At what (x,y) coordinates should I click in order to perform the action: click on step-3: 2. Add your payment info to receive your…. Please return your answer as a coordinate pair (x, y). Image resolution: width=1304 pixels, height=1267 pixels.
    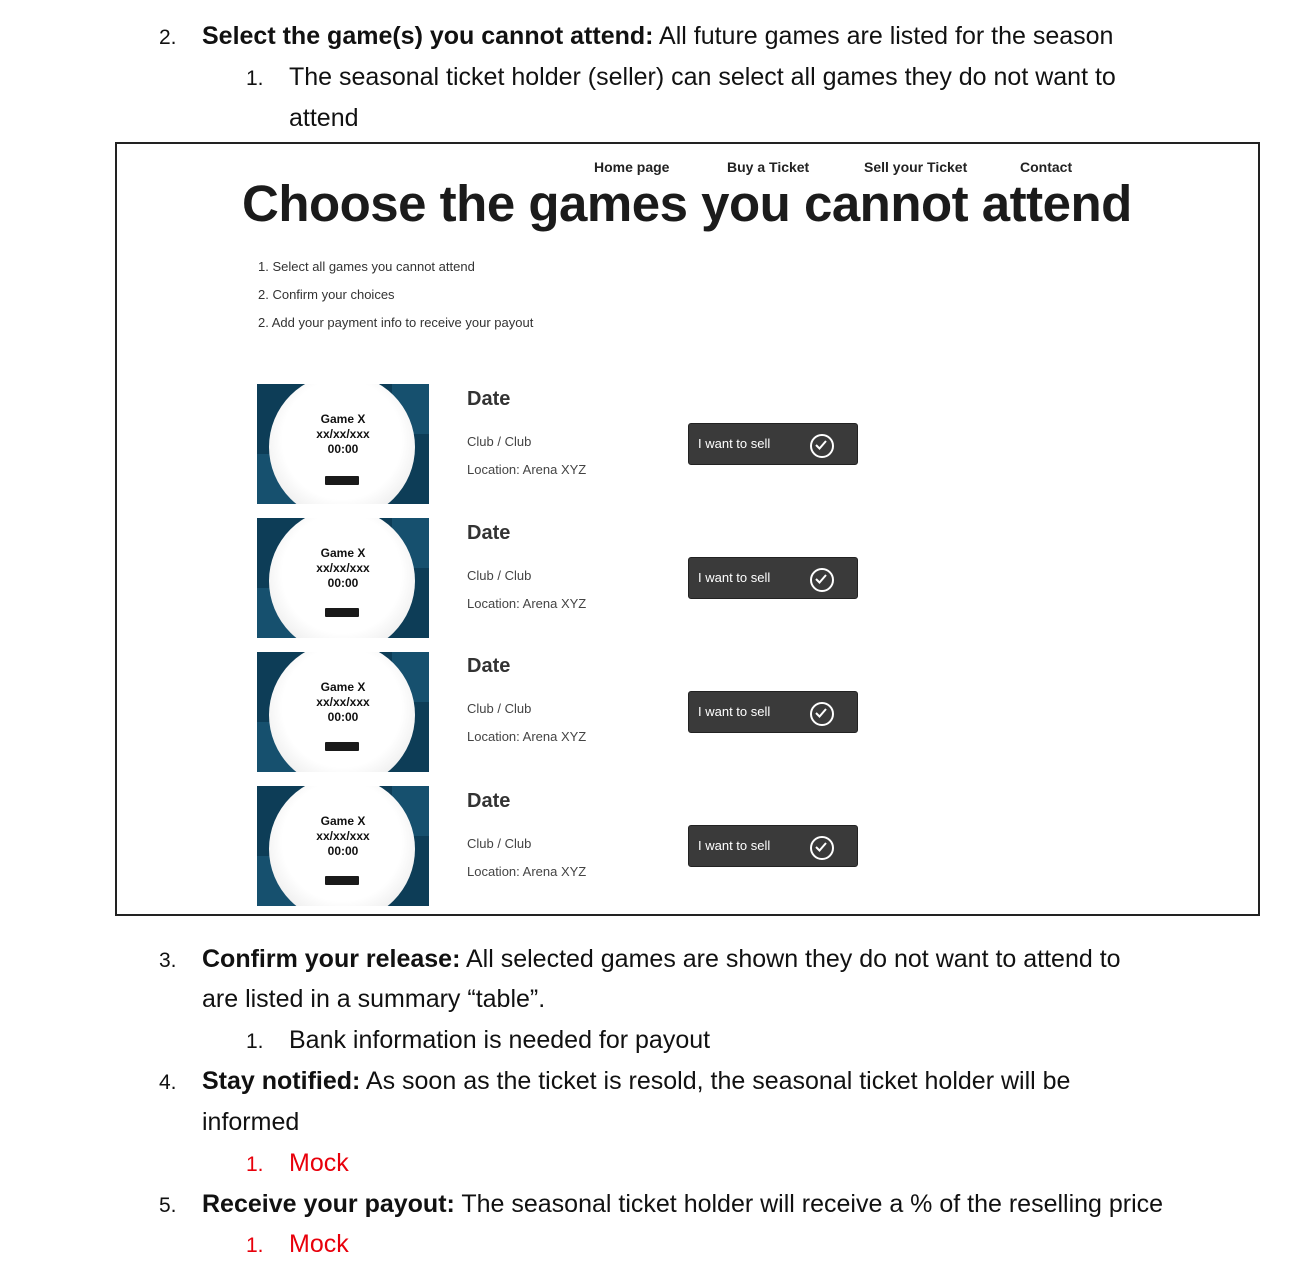
    Looking at the image, I should click on (396, 322).